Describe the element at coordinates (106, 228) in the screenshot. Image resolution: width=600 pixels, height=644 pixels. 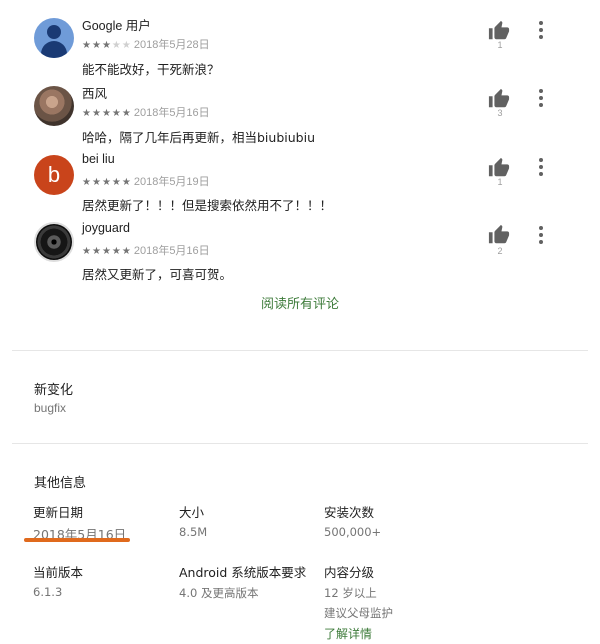
I see `reviewer-name: joyguard` at that location.